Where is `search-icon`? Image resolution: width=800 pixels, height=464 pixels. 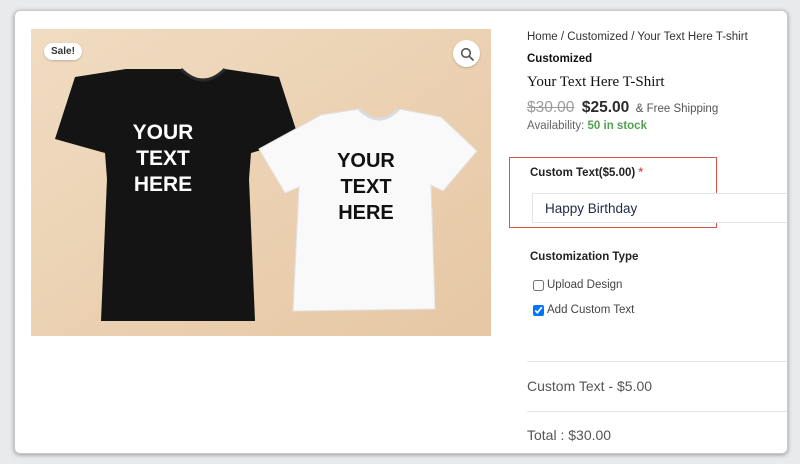
search-icon is located at coordinates (467, 54).